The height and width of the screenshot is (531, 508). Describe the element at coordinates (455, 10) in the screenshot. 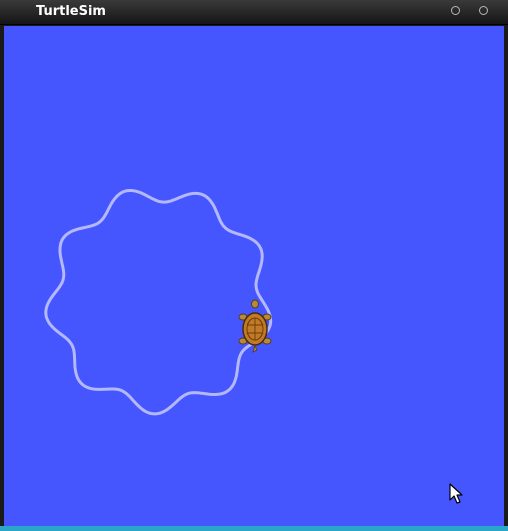

I see `minimize-button` at that location.